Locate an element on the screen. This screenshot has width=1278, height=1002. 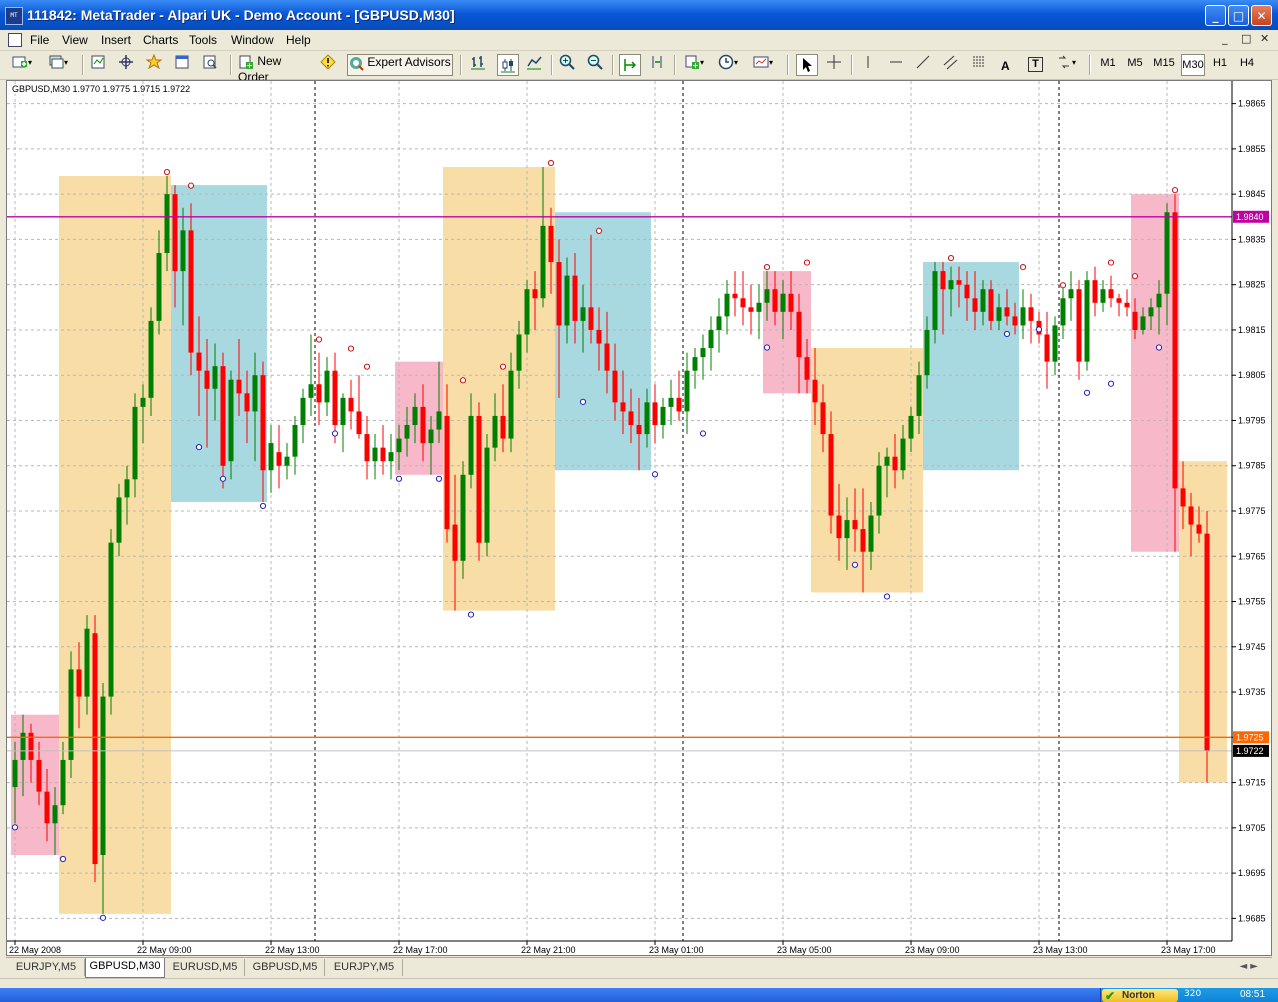
document-icon is located at coordinates (15, 40).